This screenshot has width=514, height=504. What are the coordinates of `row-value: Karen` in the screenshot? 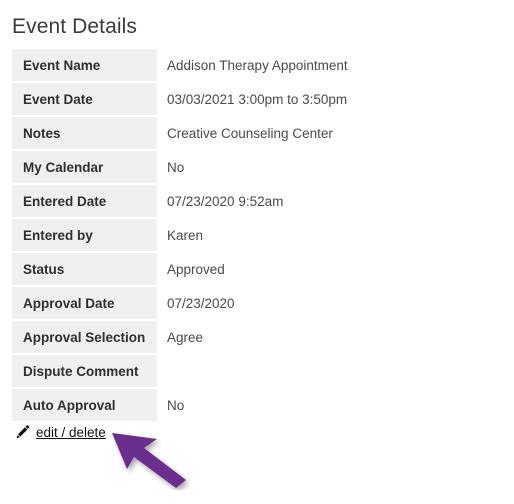 It's located at (329, 235).